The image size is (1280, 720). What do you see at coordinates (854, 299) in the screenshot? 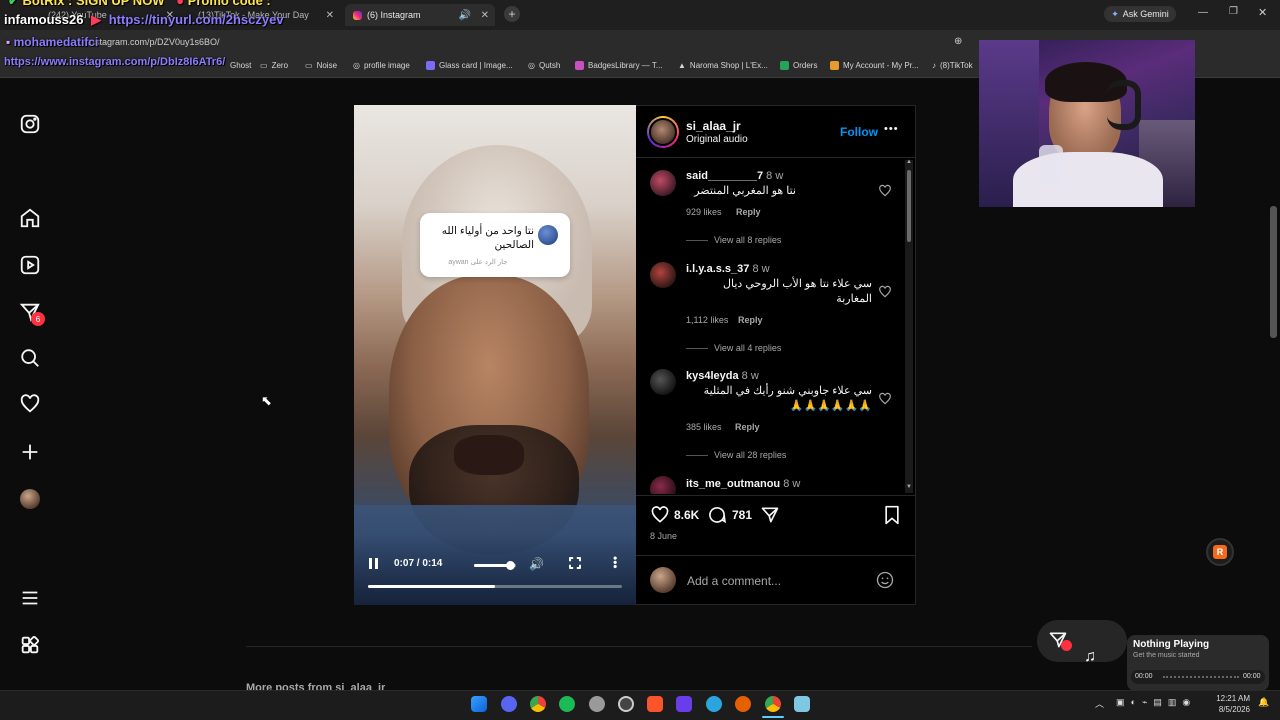
I see `comment-text: المغاربة` at bounding box center [854, 299].